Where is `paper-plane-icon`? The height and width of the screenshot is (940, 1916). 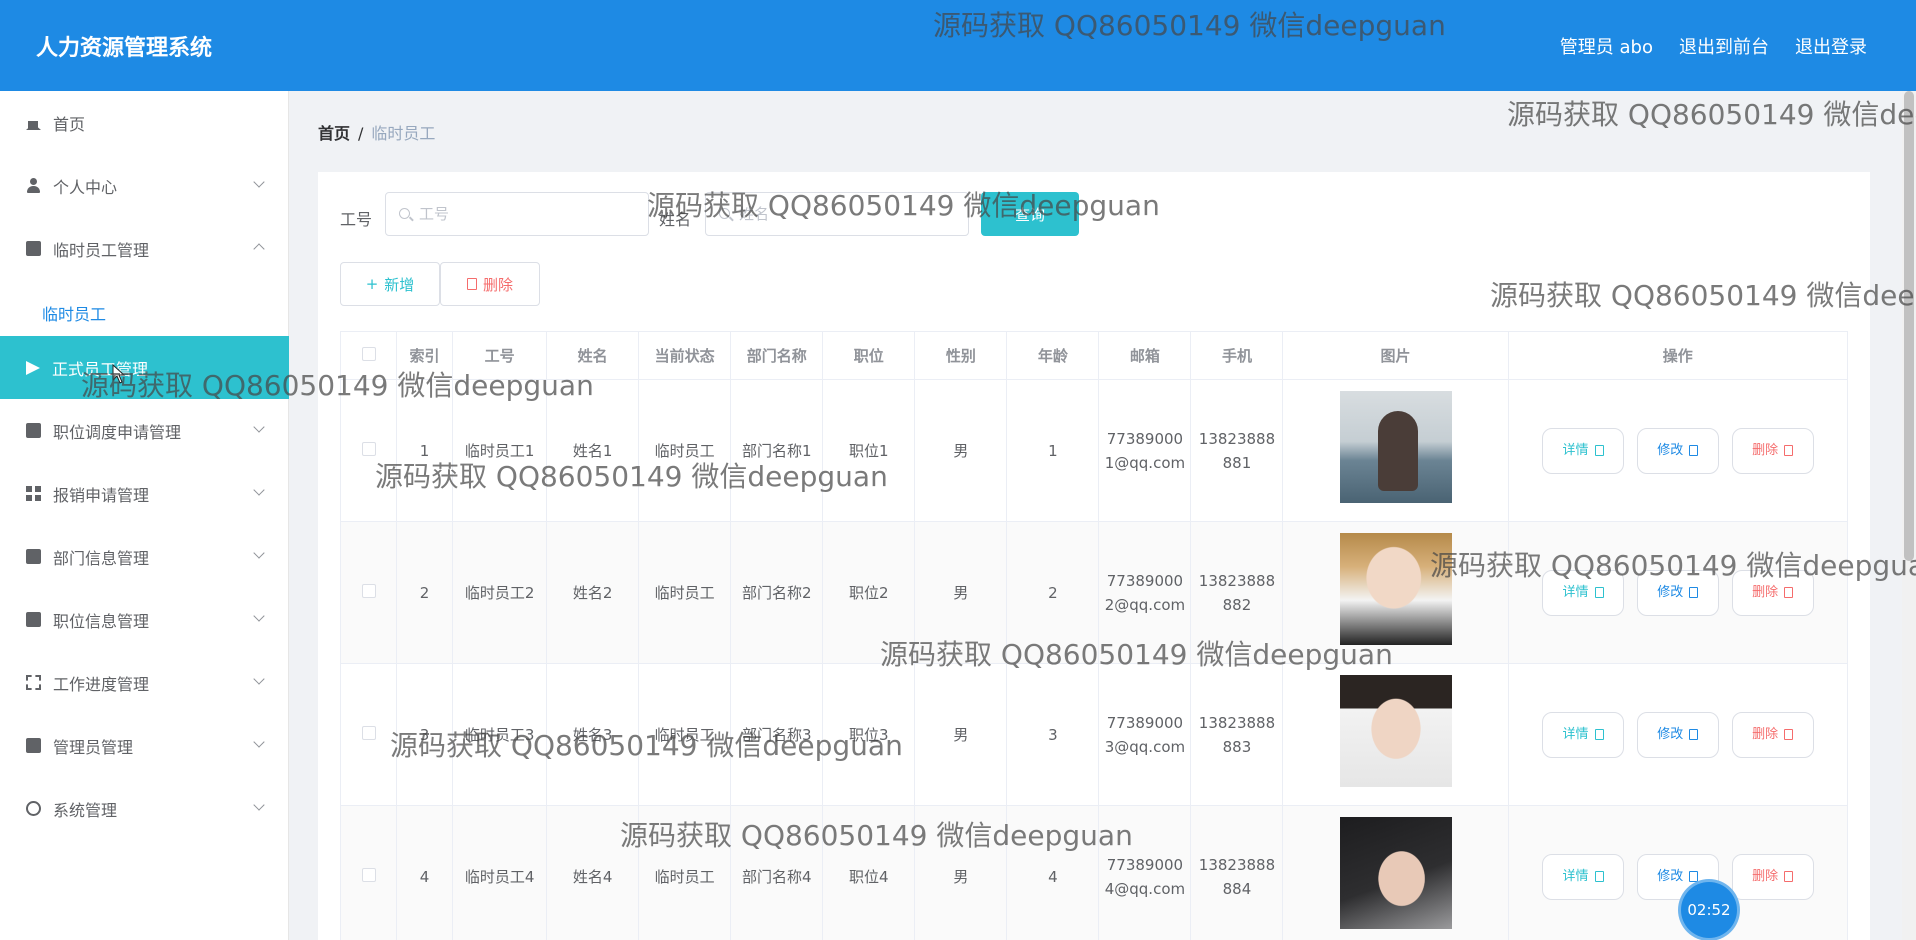
paper-plane-icon is located at coordinates (33, 367).